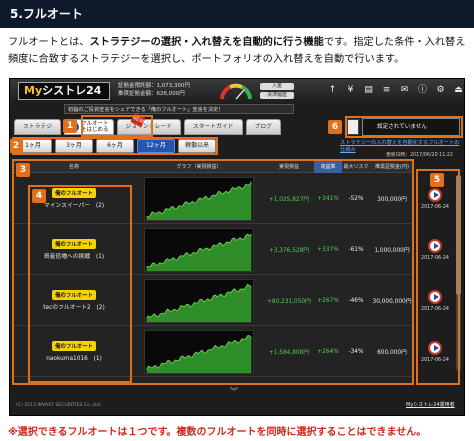 Image resolution: width=474 pixels, height=441 pixels. Describe the element at coordinates (237, 14) in the screenshot. I see `section-title: 5.フルオート` at that location.